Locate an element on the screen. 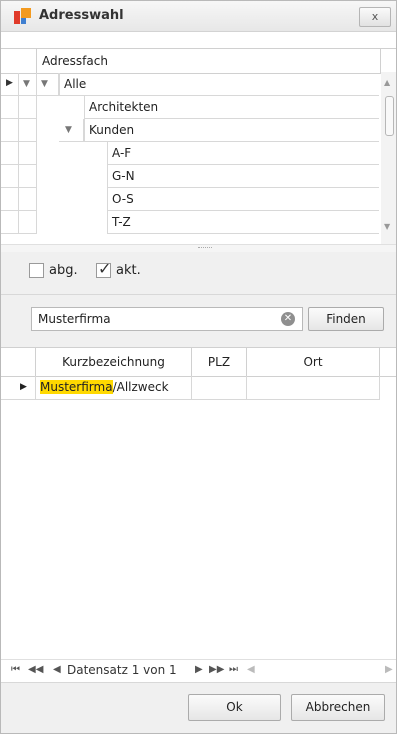 This screenshot has height=734, width=397. table-row: ▶ Musterfirma/Allzweck is located at coordinates (190, 388).